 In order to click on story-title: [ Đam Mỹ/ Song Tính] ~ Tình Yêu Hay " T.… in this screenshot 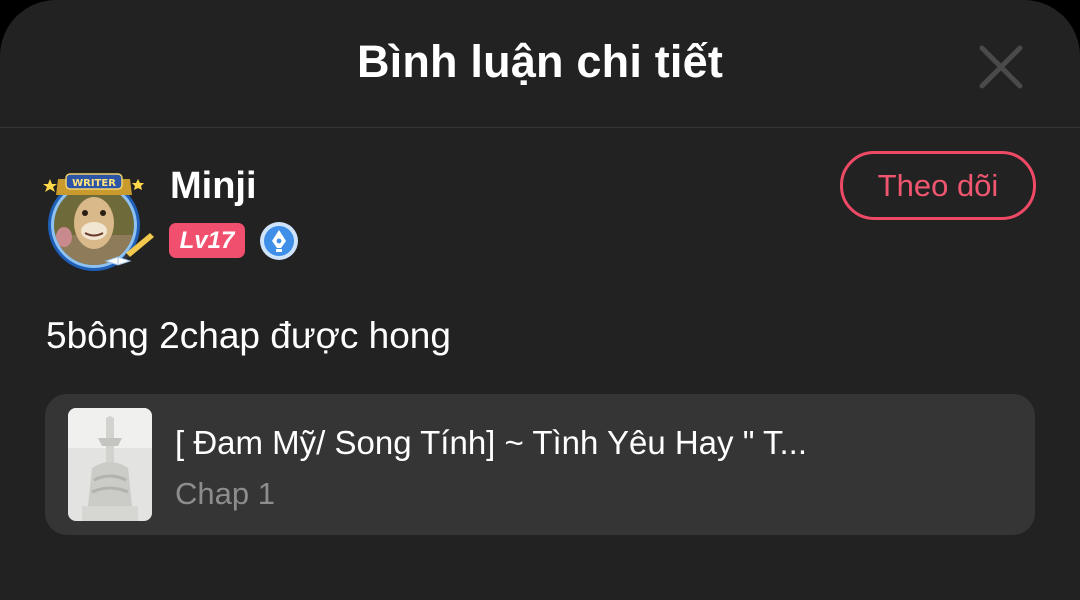, I will do `click(491, 442)`.